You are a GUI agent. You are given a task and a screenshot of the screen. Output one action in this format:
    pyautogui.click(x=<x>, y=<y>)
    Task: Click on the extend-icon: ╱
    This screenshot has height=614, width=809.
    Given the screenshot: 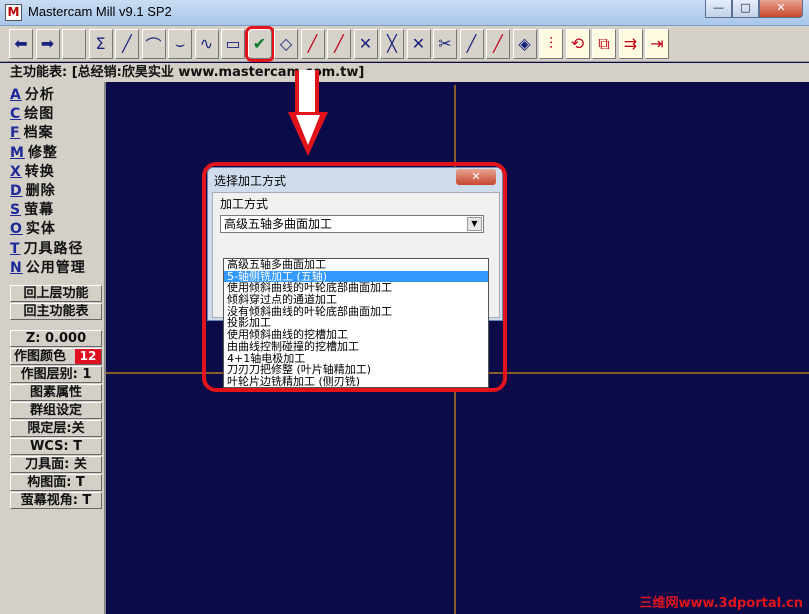 What is the action you would take?
    pyautogui.click(x=471, y=43)
    